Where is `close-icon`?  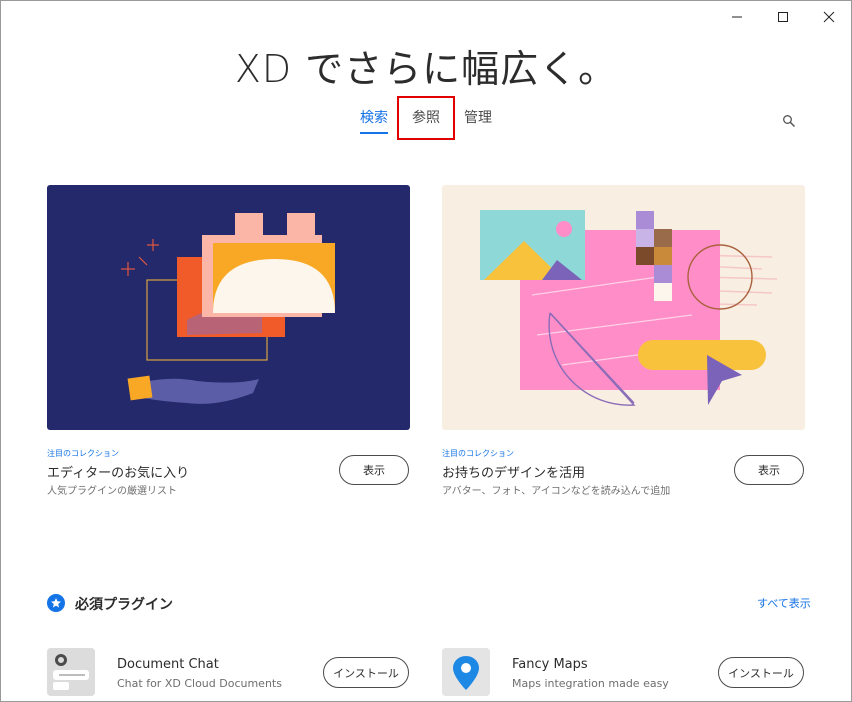 close-icon is located at coordinates (829, 17).